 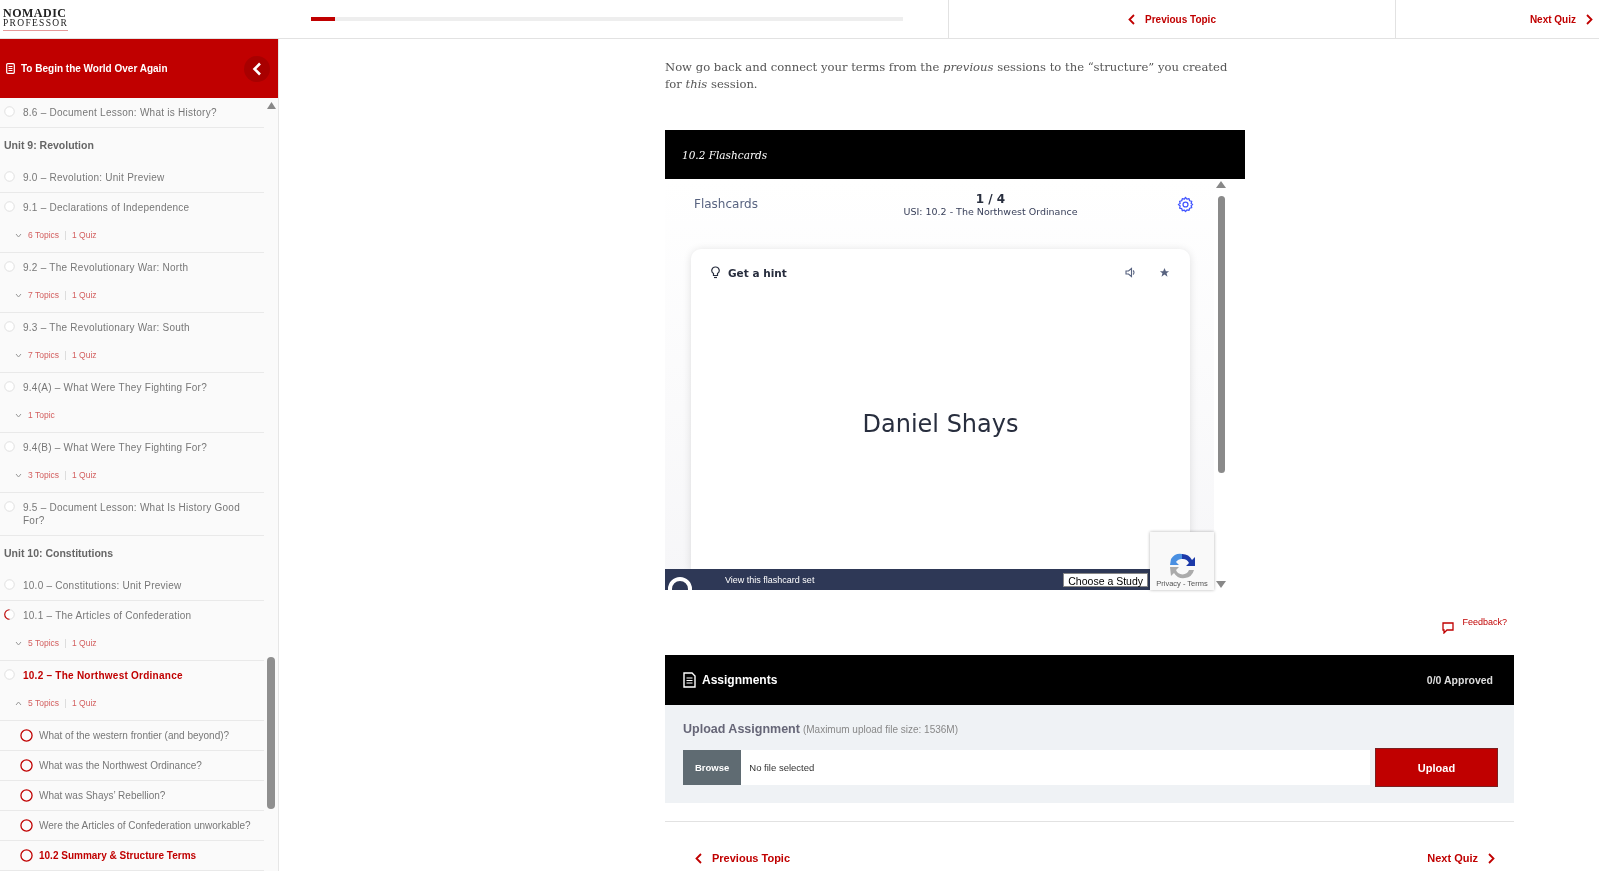 What do you see at coordinates (106, 207) in the screenshot?
I see `lesson-link: 9.1 – Declarations of Independence` at bounding box center [106, 207].